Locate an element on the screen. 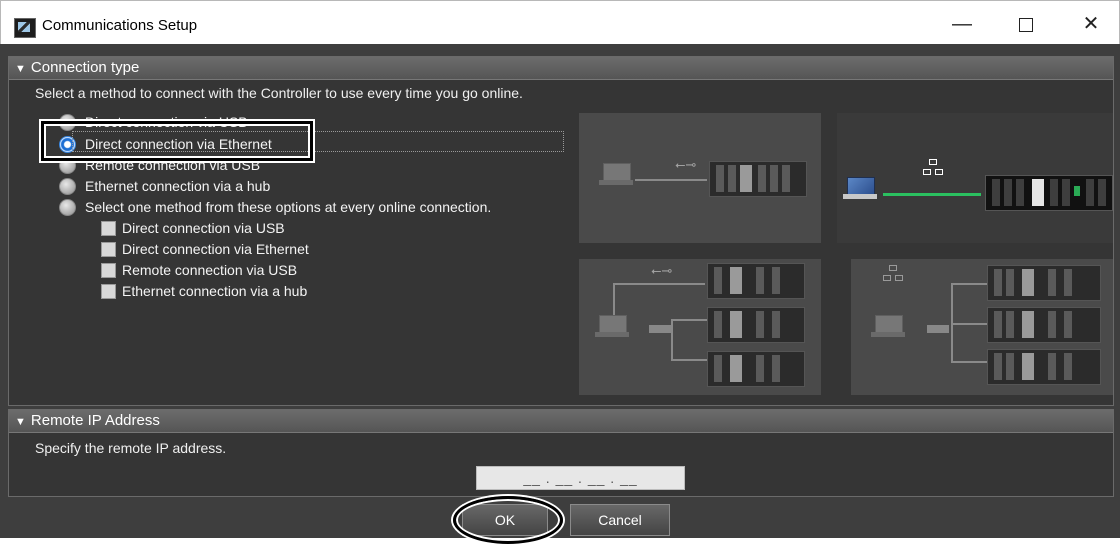 This screenshot has width=1120, height=544. maximize-icon is located at coordinates (1026, 24).